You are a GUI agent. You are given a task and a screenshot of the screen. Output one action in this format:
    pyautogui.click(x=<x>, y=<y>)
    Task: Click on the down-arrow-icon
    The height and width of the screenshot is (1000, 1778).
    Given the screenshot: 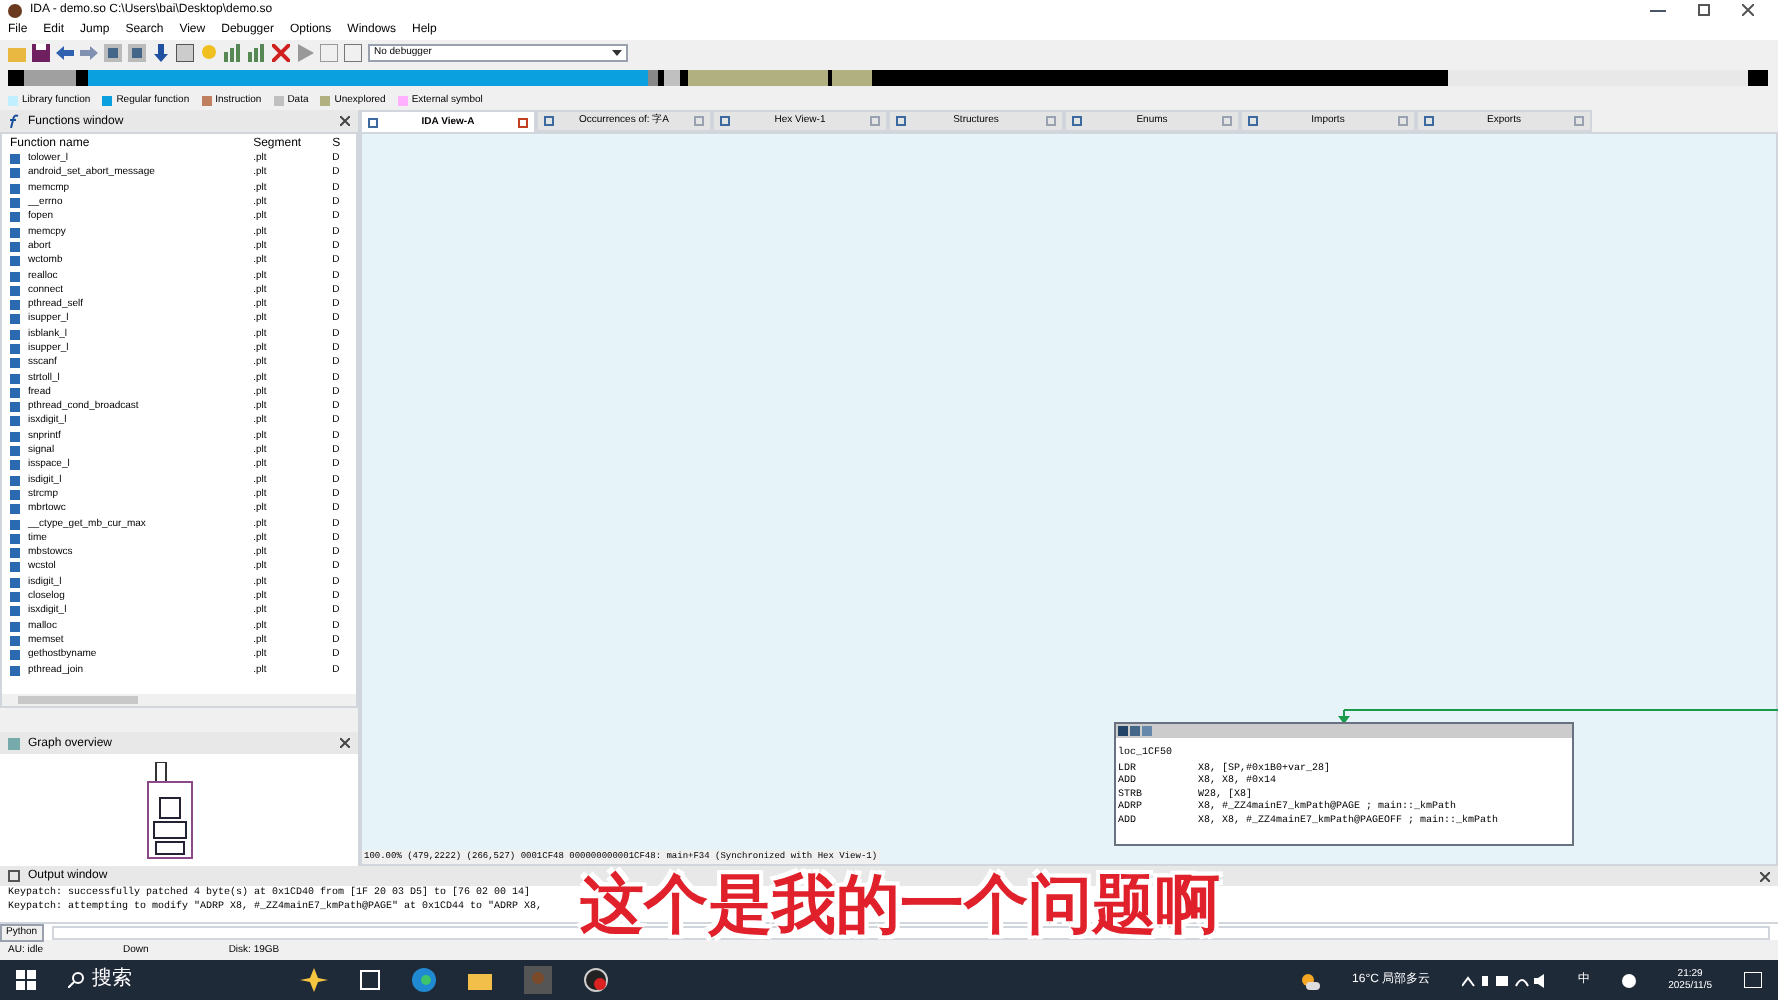 What is the action you would take?
    pyautogui.click(x=161, y=53)
    